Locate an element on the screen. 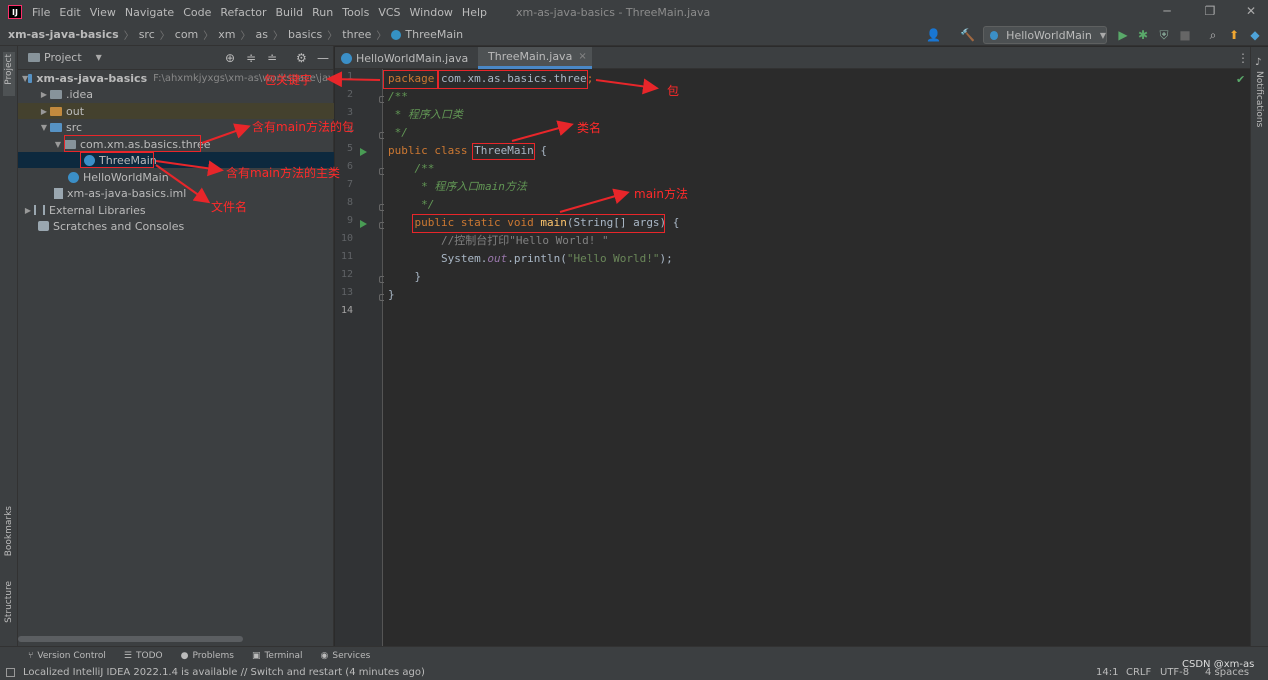 The height and width of the screenshot is (680, 1268). notifications-tool-tab: Notifications is located at coordinates (1259, 99).